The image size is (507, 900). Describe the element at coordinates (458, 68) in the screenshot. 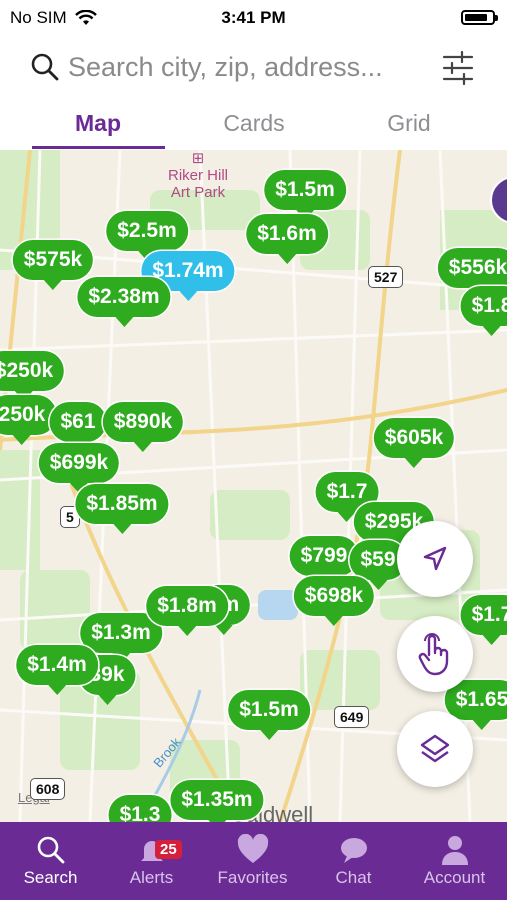

I see `filter-icon` at that location.